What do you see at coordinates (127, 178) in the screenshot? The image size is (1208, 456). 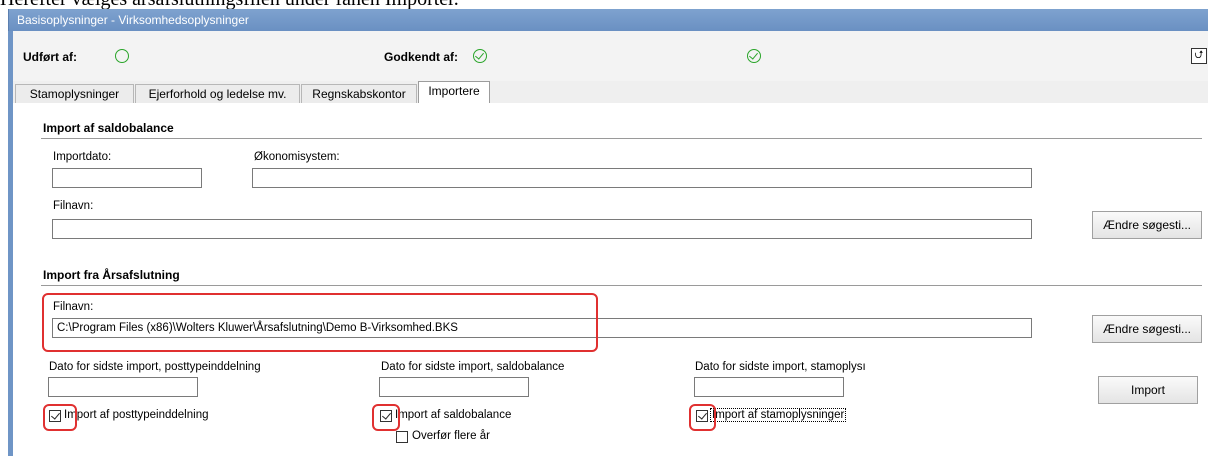 I see `import-date-field` at bounding box center [127, 178].